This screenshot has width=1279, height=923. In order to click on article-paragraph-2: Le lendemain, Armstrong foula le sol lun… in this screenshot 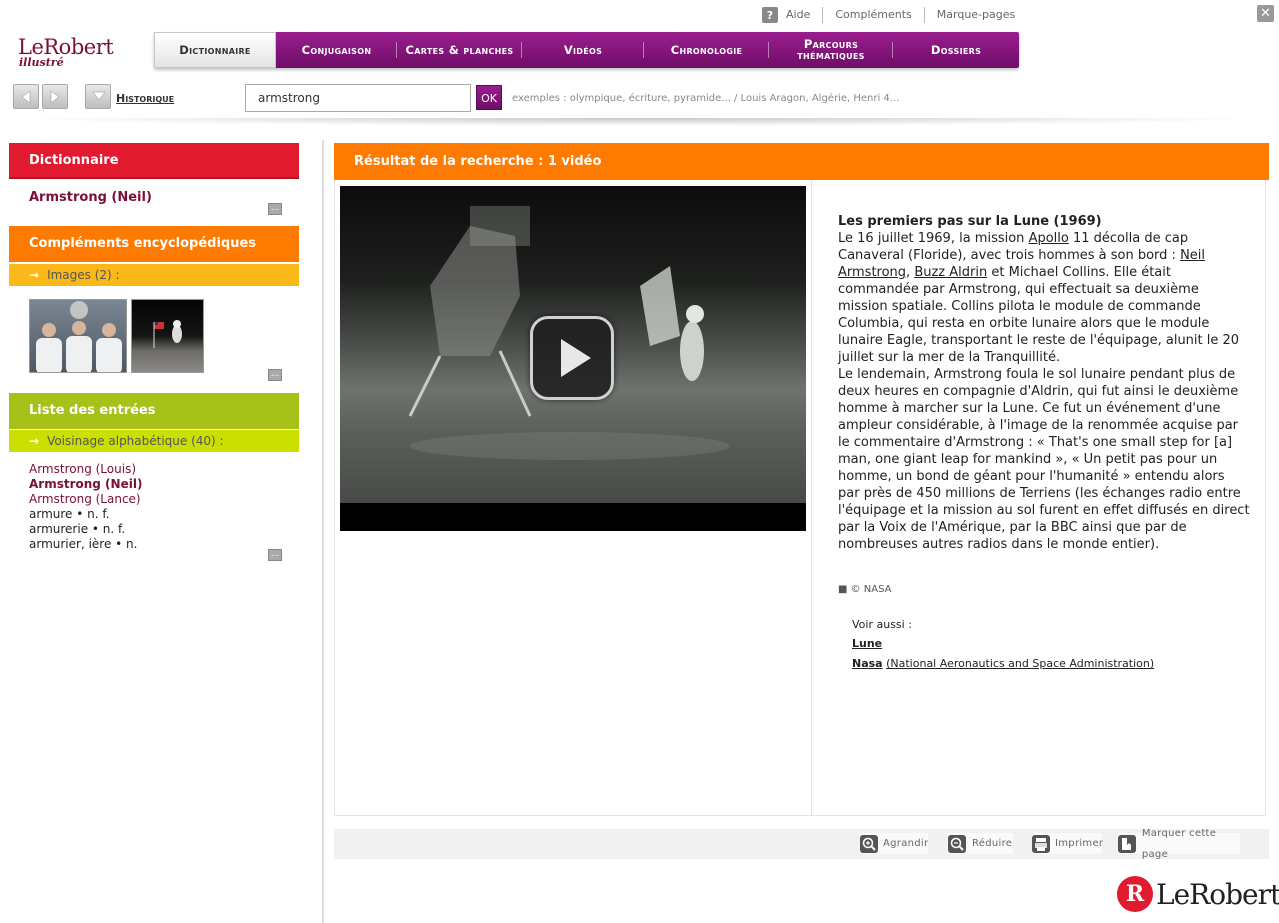, I will do `click(1044, 459)`.